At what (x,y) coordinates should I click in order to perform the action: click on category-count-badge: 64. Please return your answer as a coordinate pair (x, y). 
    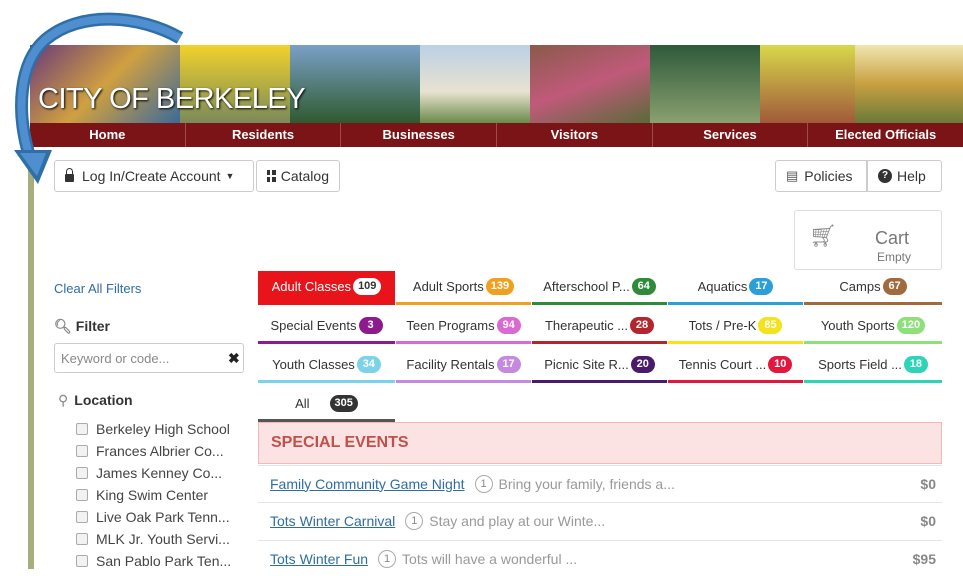
    Looking at the image, I should click on (643, 286).